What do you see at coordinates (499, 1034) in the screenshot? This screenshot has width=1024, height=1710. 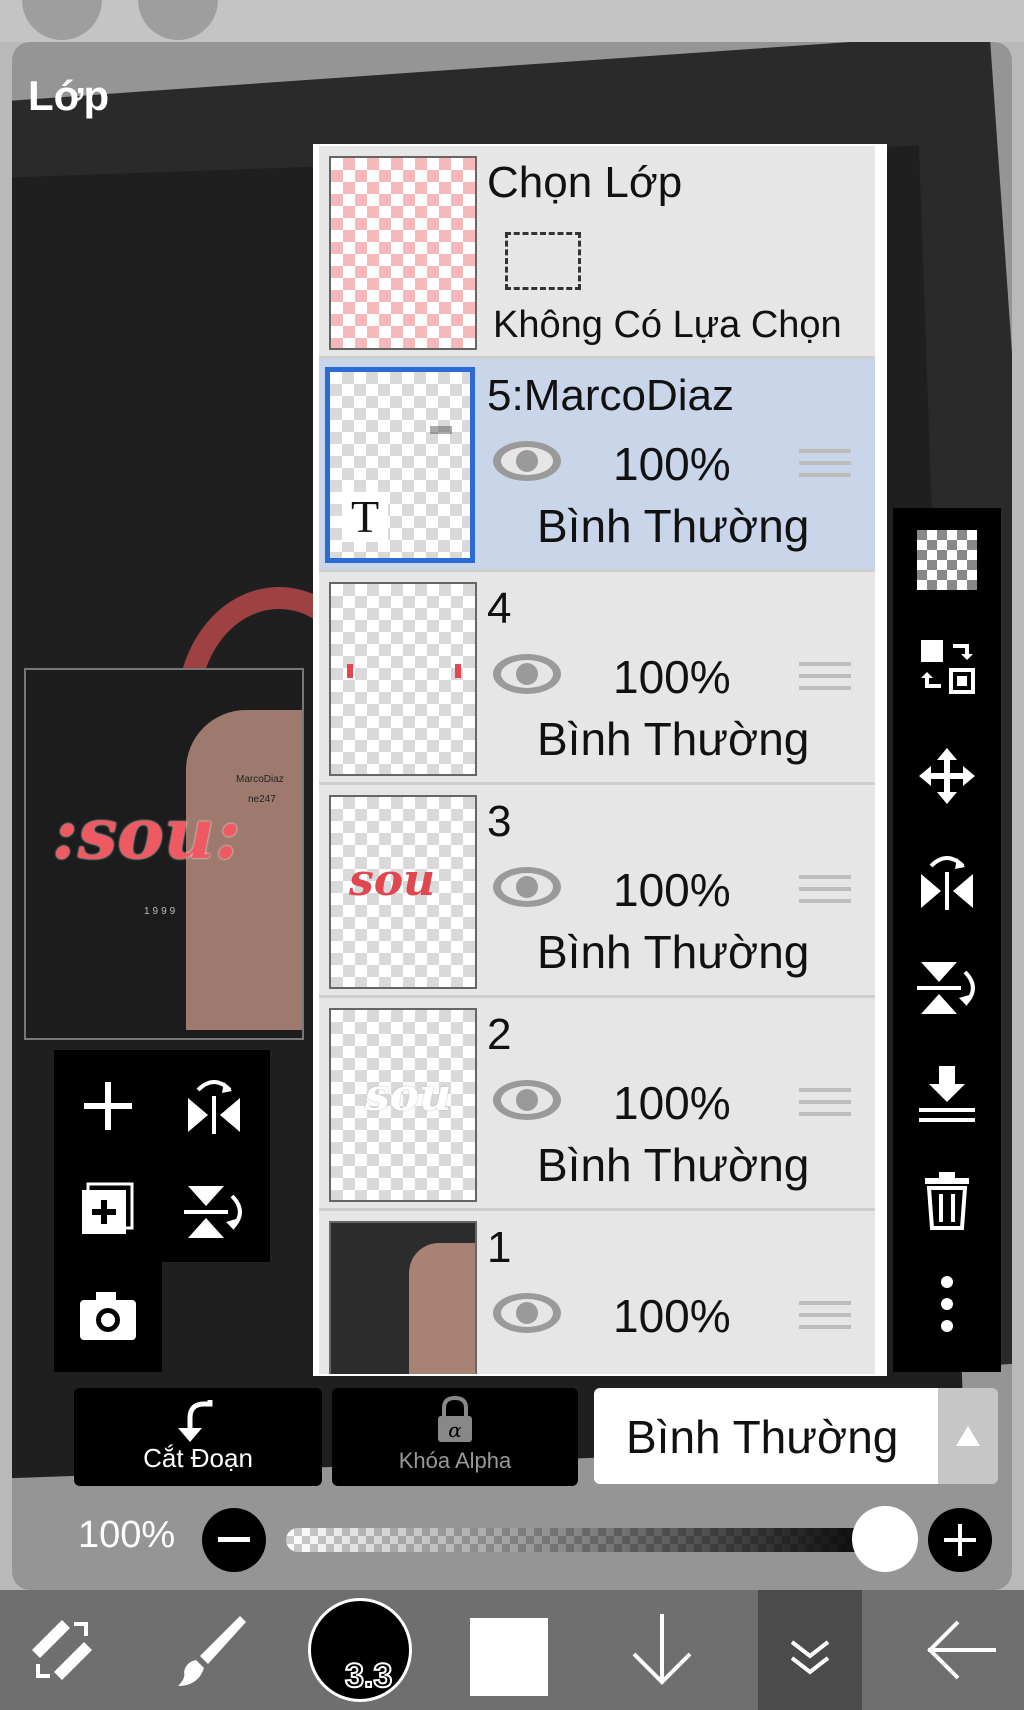 I see `layer-name: 2` at bounding box center [499, 1034].